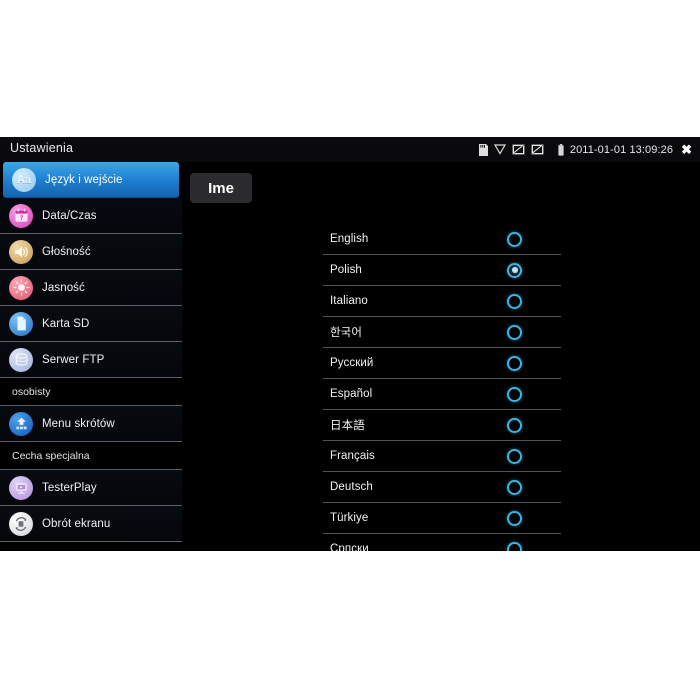 The height and width of the screenshot is (700, 700). I want to click on language-label: Français, so click(352, 456).